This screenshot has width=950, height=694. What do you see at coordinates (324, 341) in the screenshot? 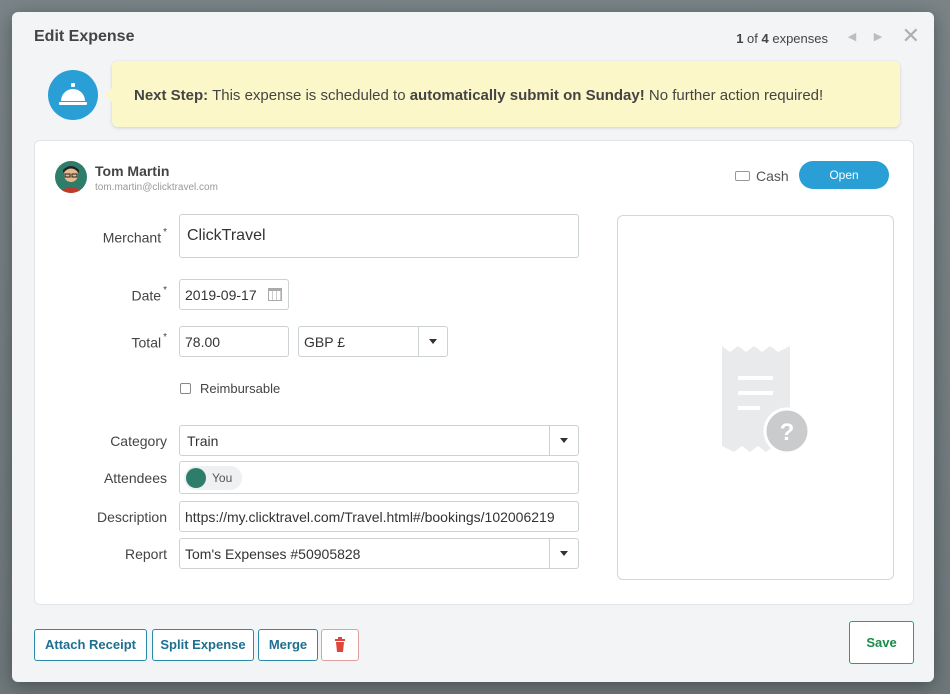
I see `currency-value: GBP £` at bounding box center [324, 341].